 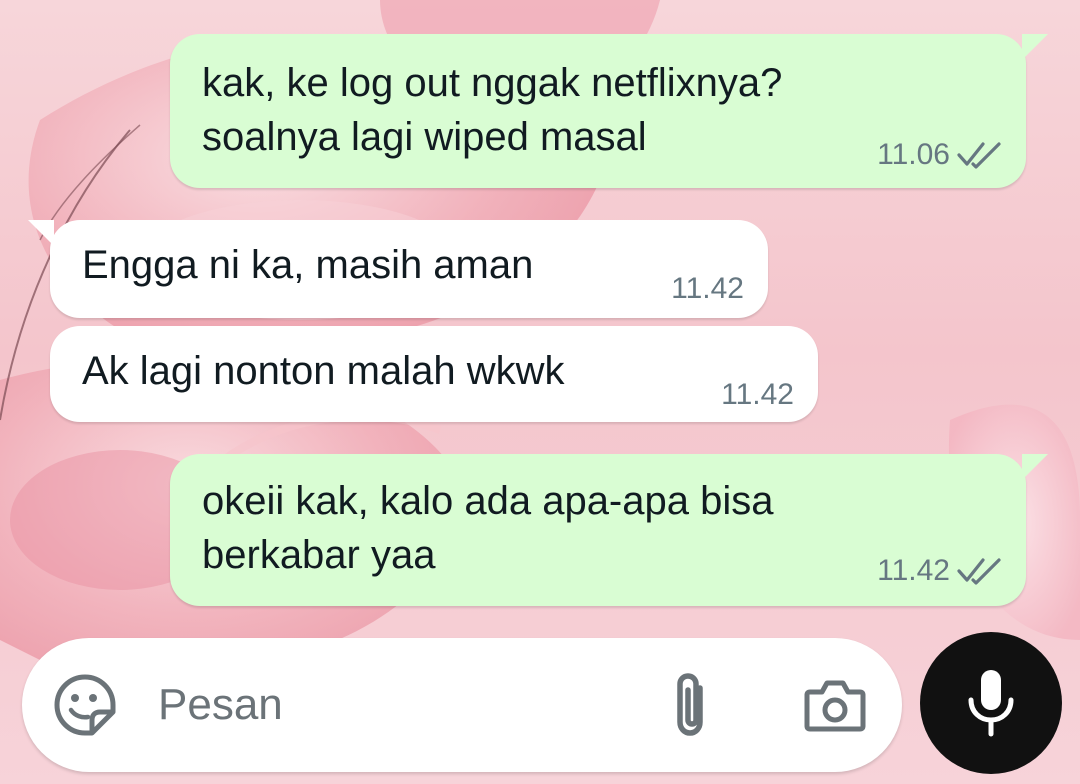 What do you see at coordinates (424, 137) in the screenshot?
I see `message-text-line: soalnya lagi wiped masal` at bounding box center [424, 137].